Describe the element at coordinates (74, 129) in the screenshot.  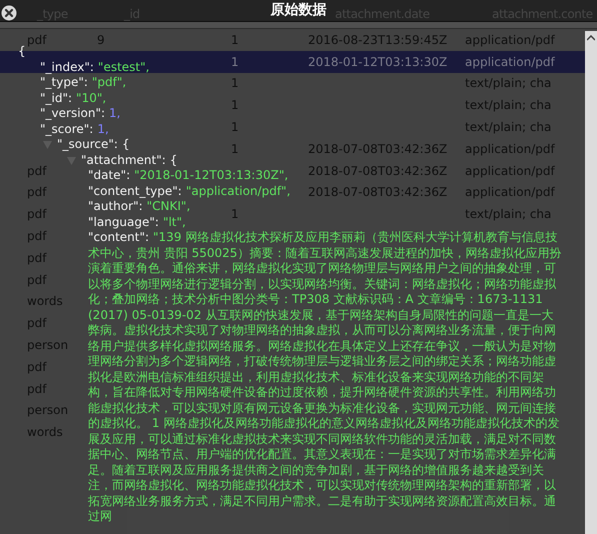
I see `json-entry: "_score": 1,` at that location.